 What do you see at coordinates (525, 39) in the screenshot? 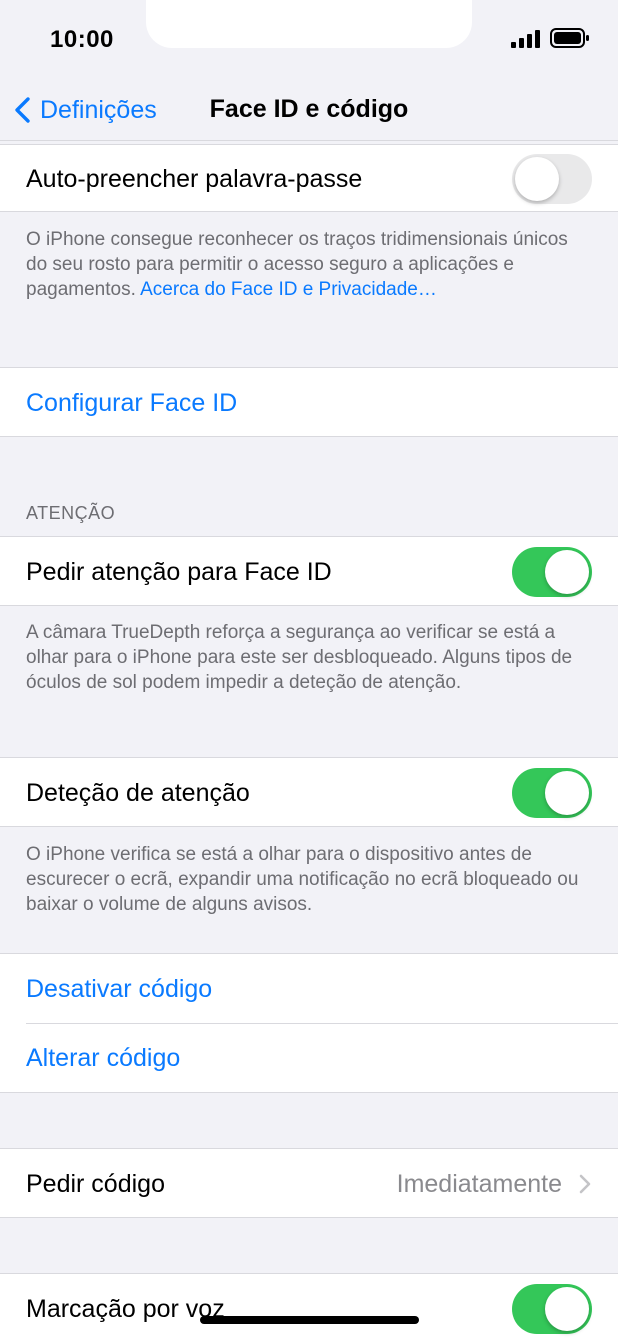
I see `signal-icon` at bounding box center [525, 39].